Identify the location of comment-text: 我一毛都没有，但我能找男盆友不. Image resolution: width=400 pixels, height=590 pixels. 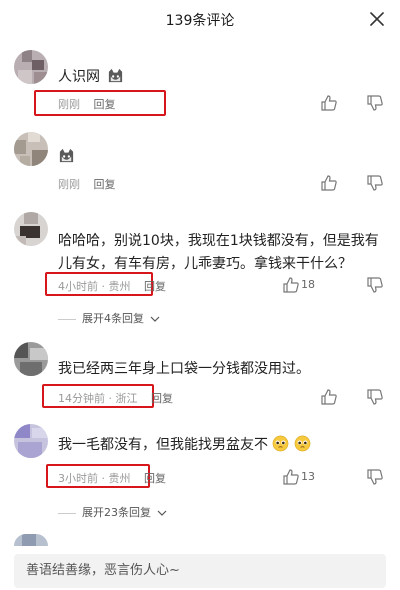
(163, 445).